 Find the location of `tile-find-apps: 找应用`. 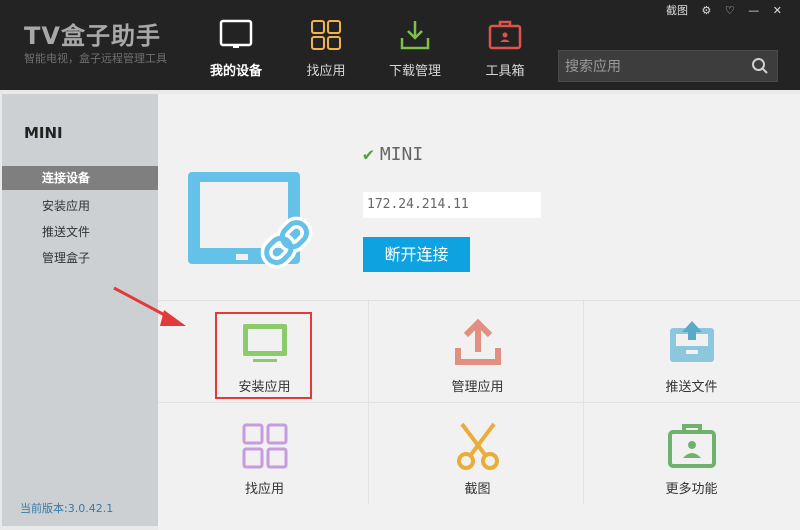

tile-find-apps: 找应用 is located at coordinates (264, 457).